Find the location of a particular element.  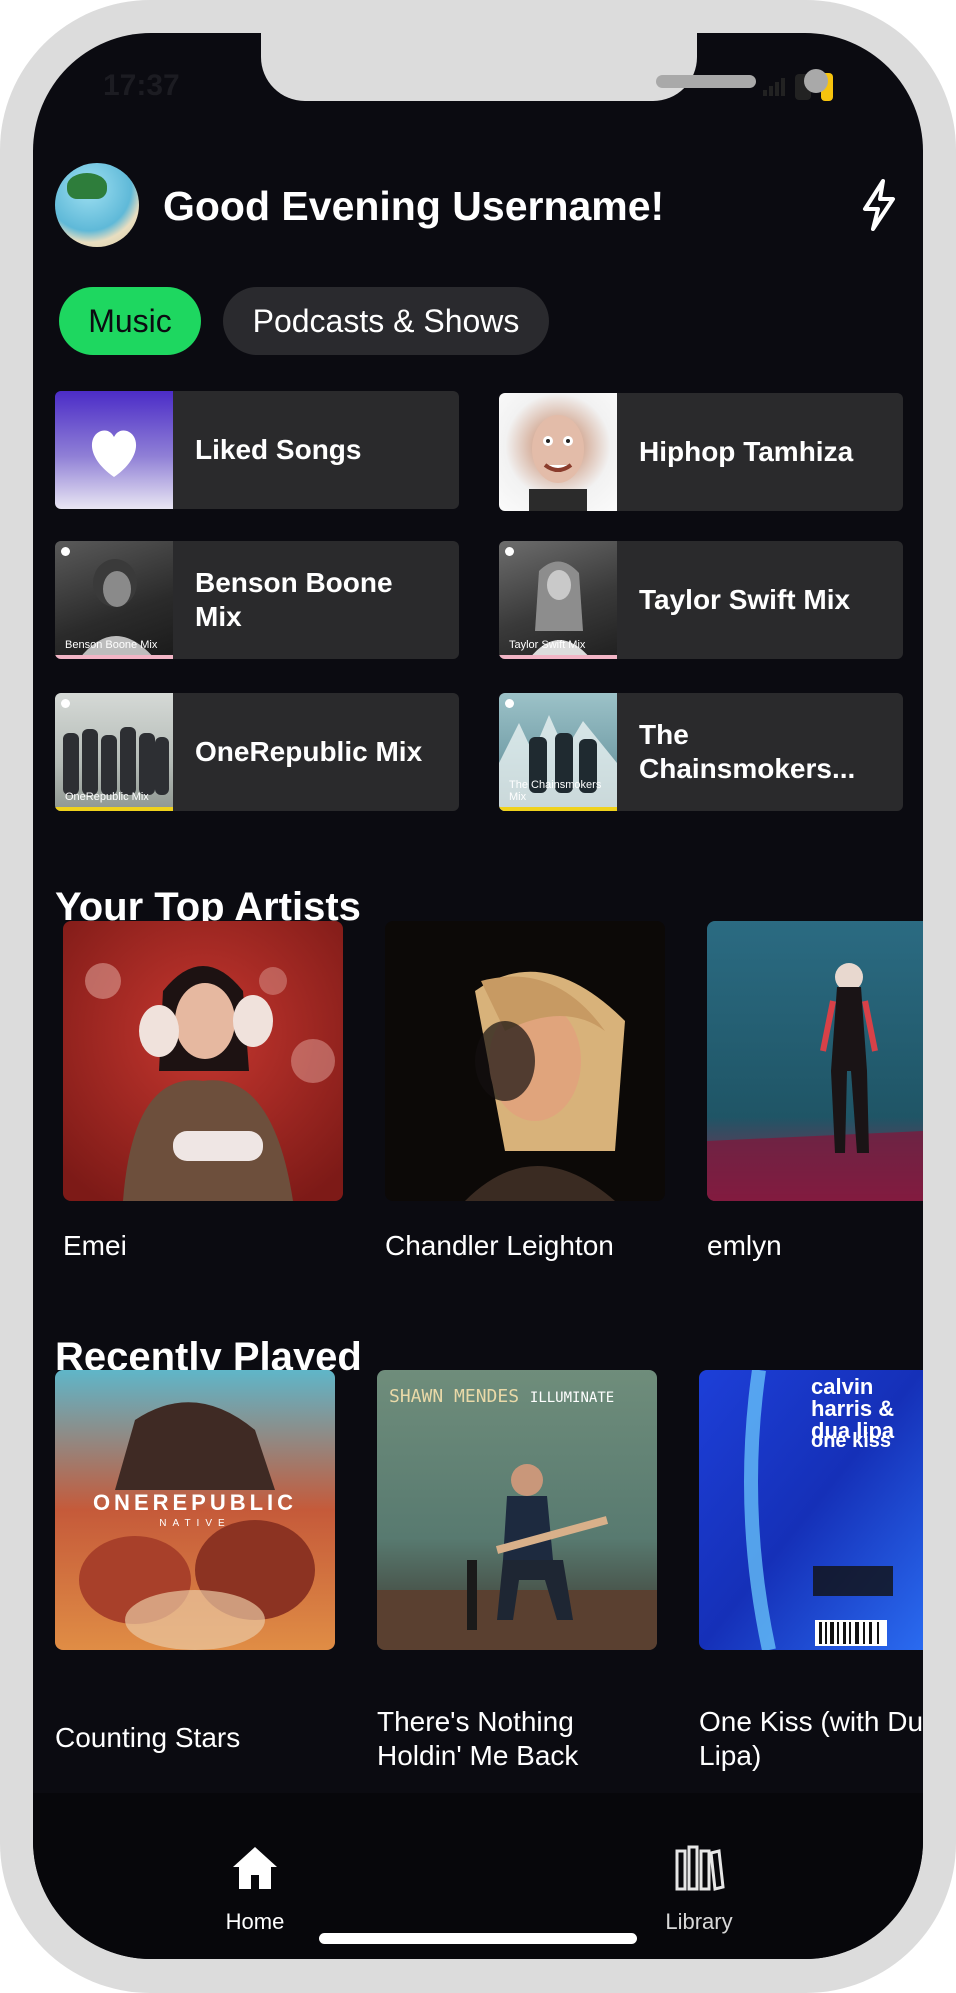

shortcut-title: Hiphop Tamhiza is located at coordinates (746, 451).